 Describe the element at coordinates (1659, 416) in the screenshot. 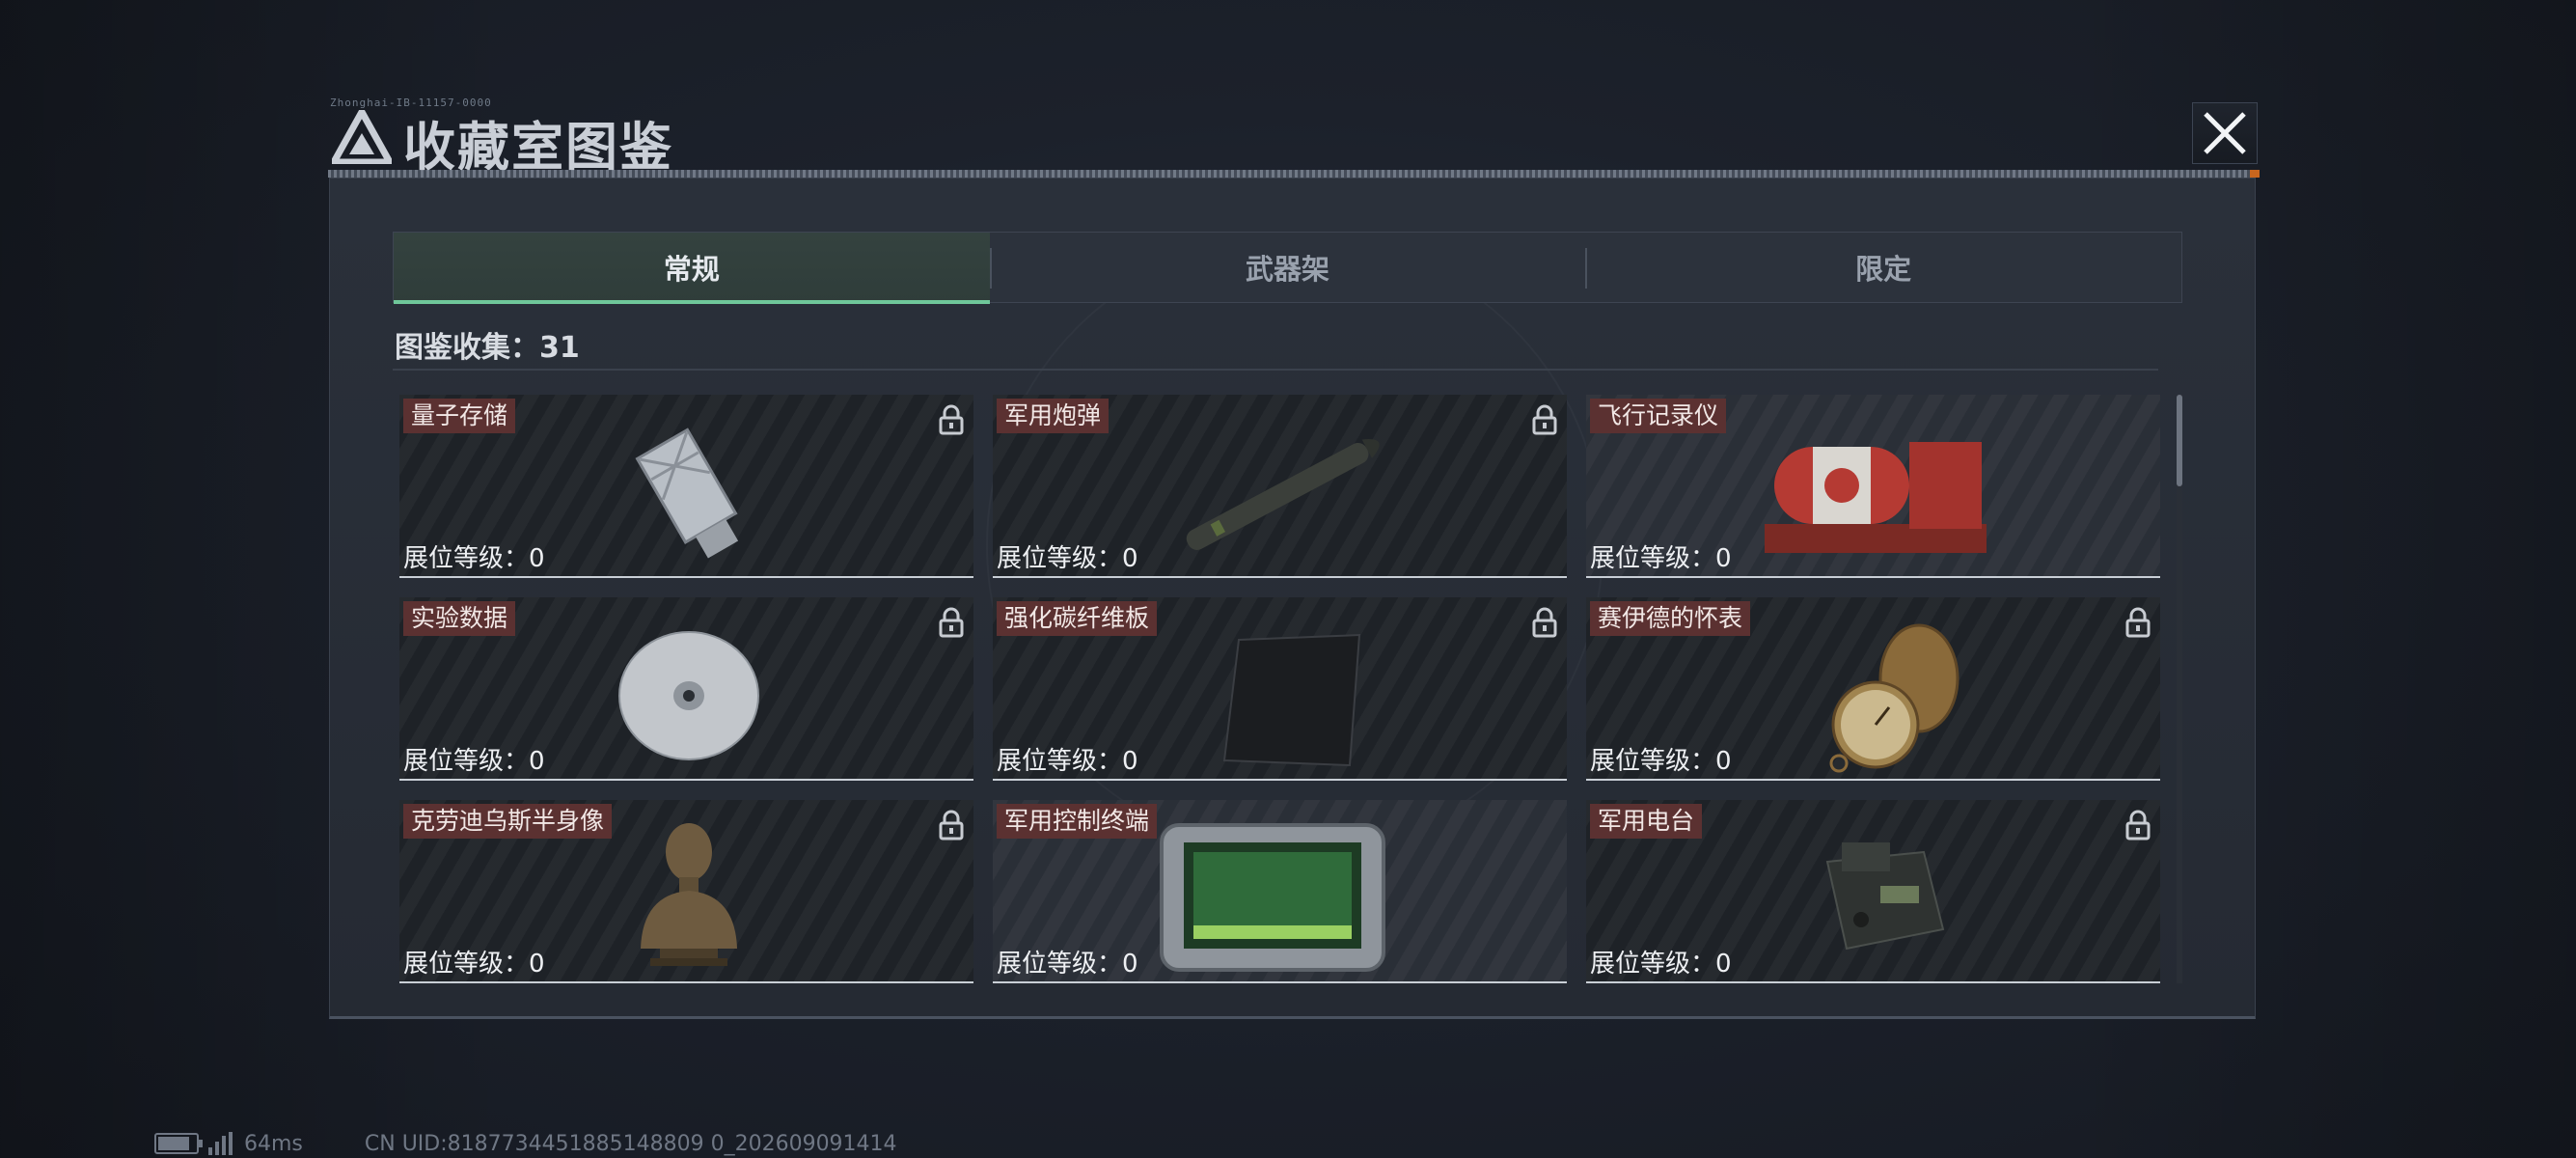

I see `item-name: 飞行记录仪` at that location.